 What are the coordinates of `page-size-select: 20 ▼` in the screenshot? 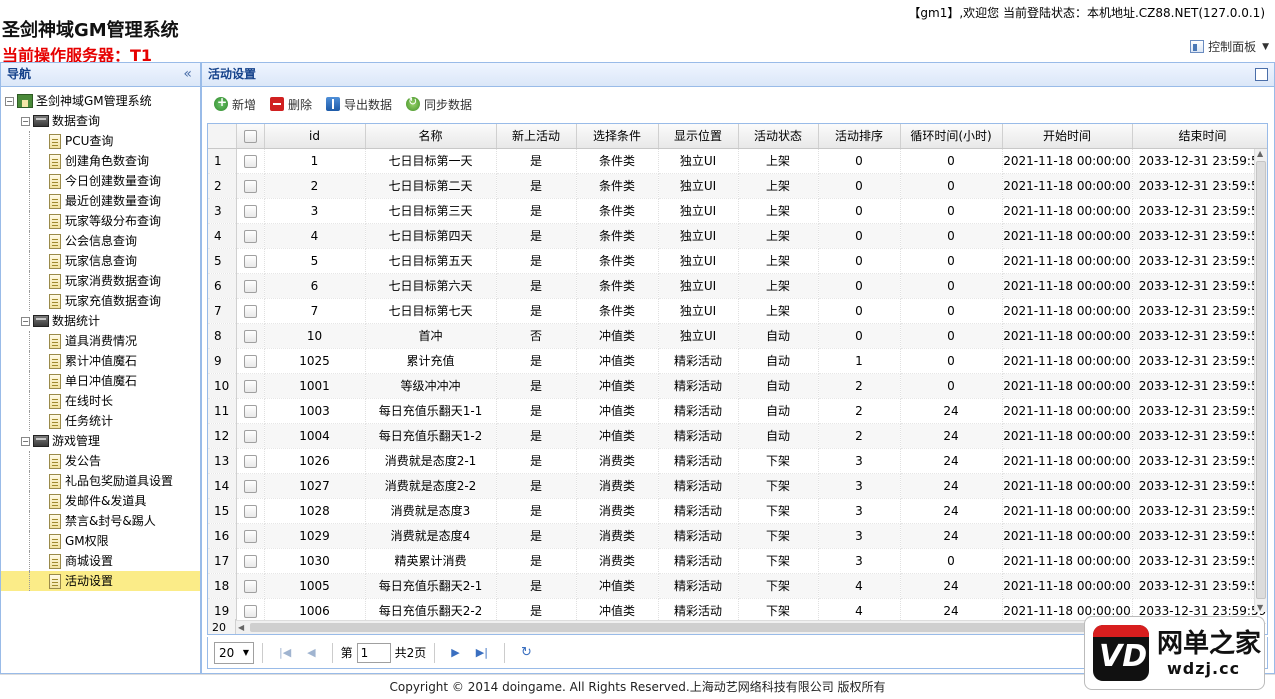 It's located at (234, 652).